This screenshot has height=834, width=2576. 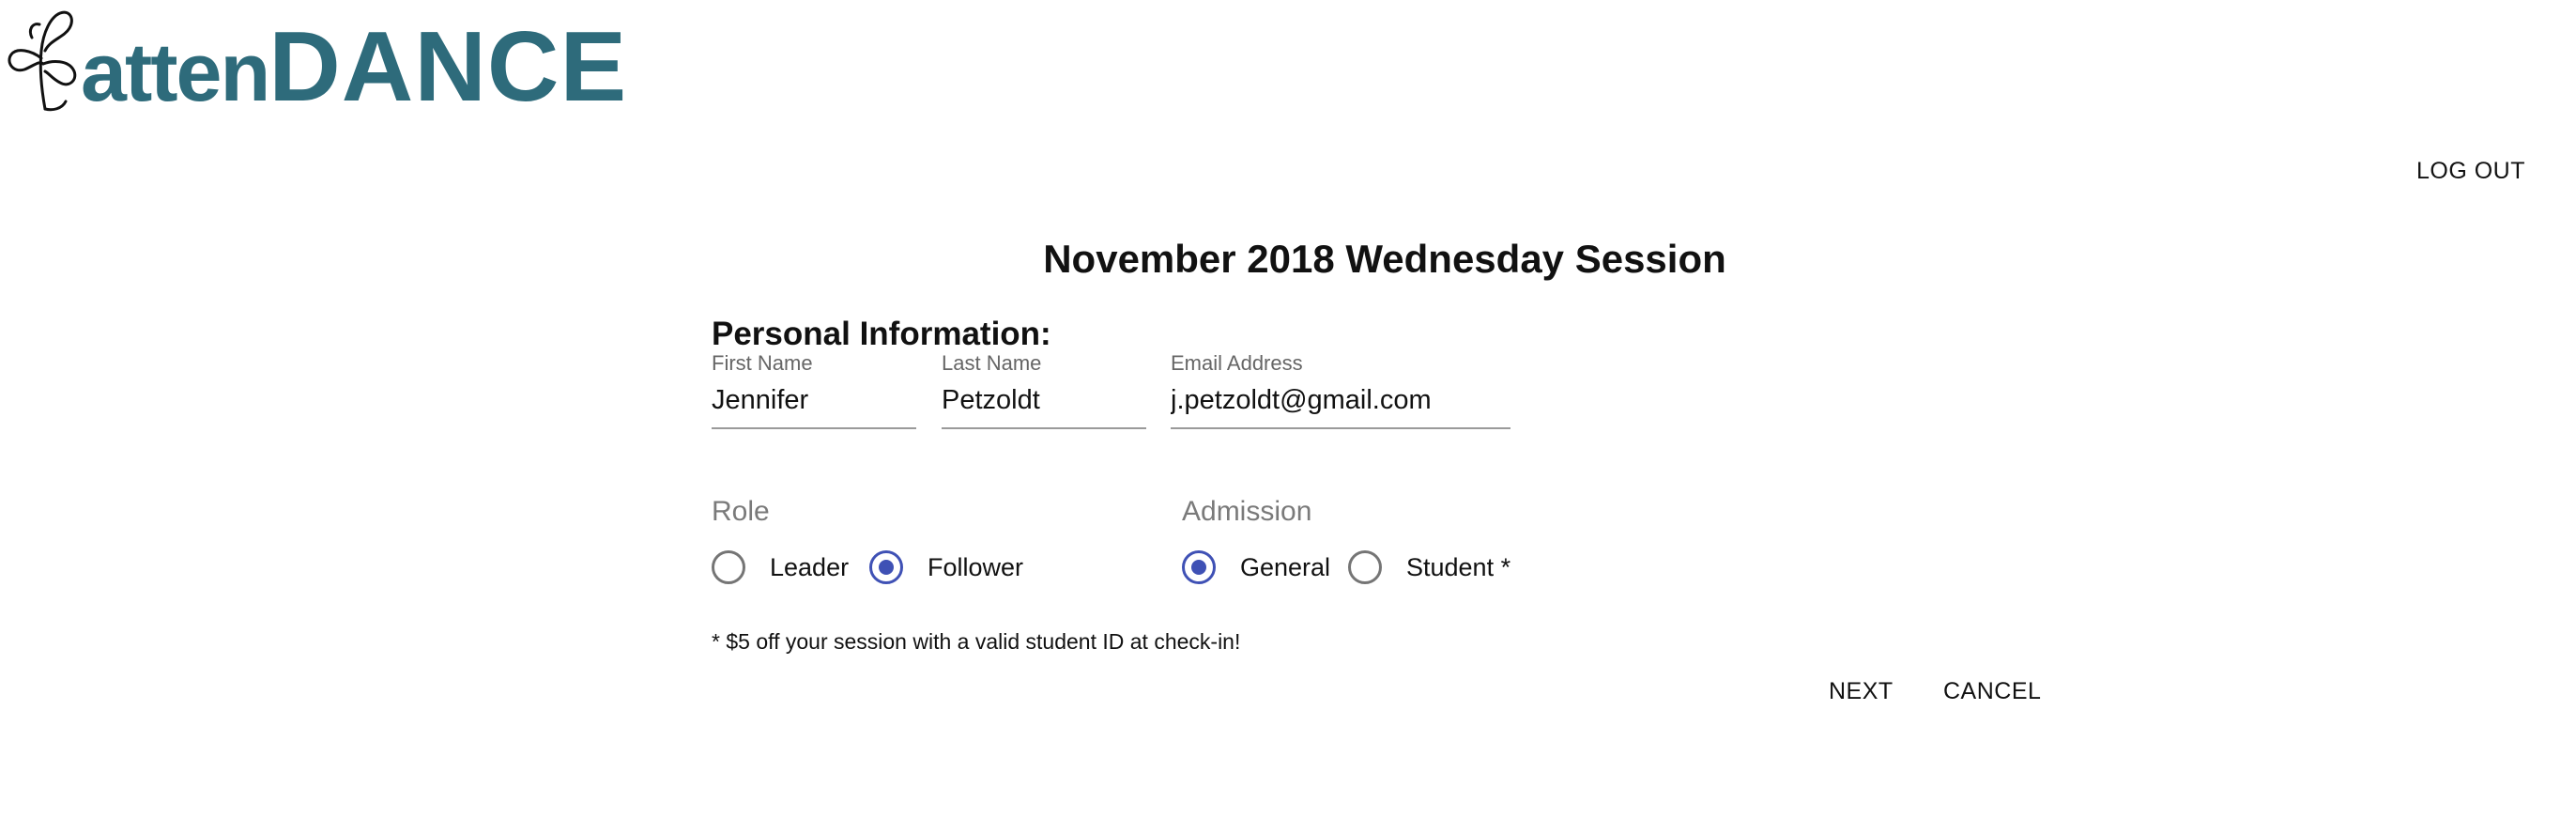 I want to click on role-option-label: Follower, so click(x=976, y=566).